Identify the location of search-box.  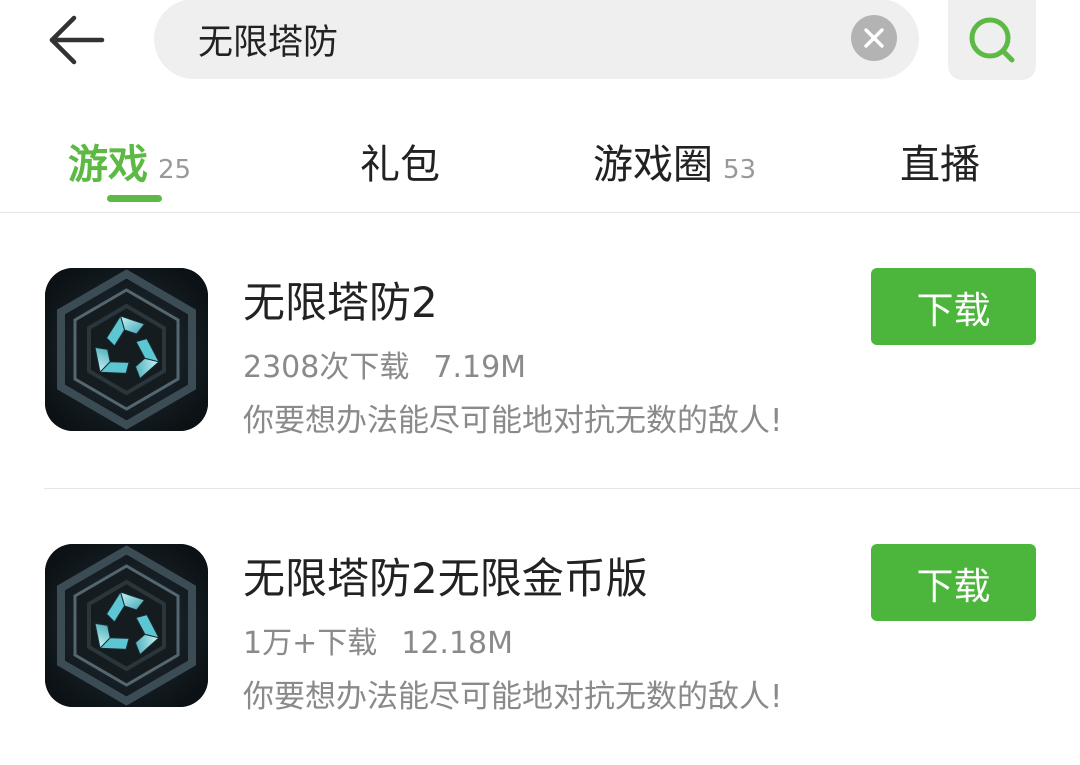
(536, 39).